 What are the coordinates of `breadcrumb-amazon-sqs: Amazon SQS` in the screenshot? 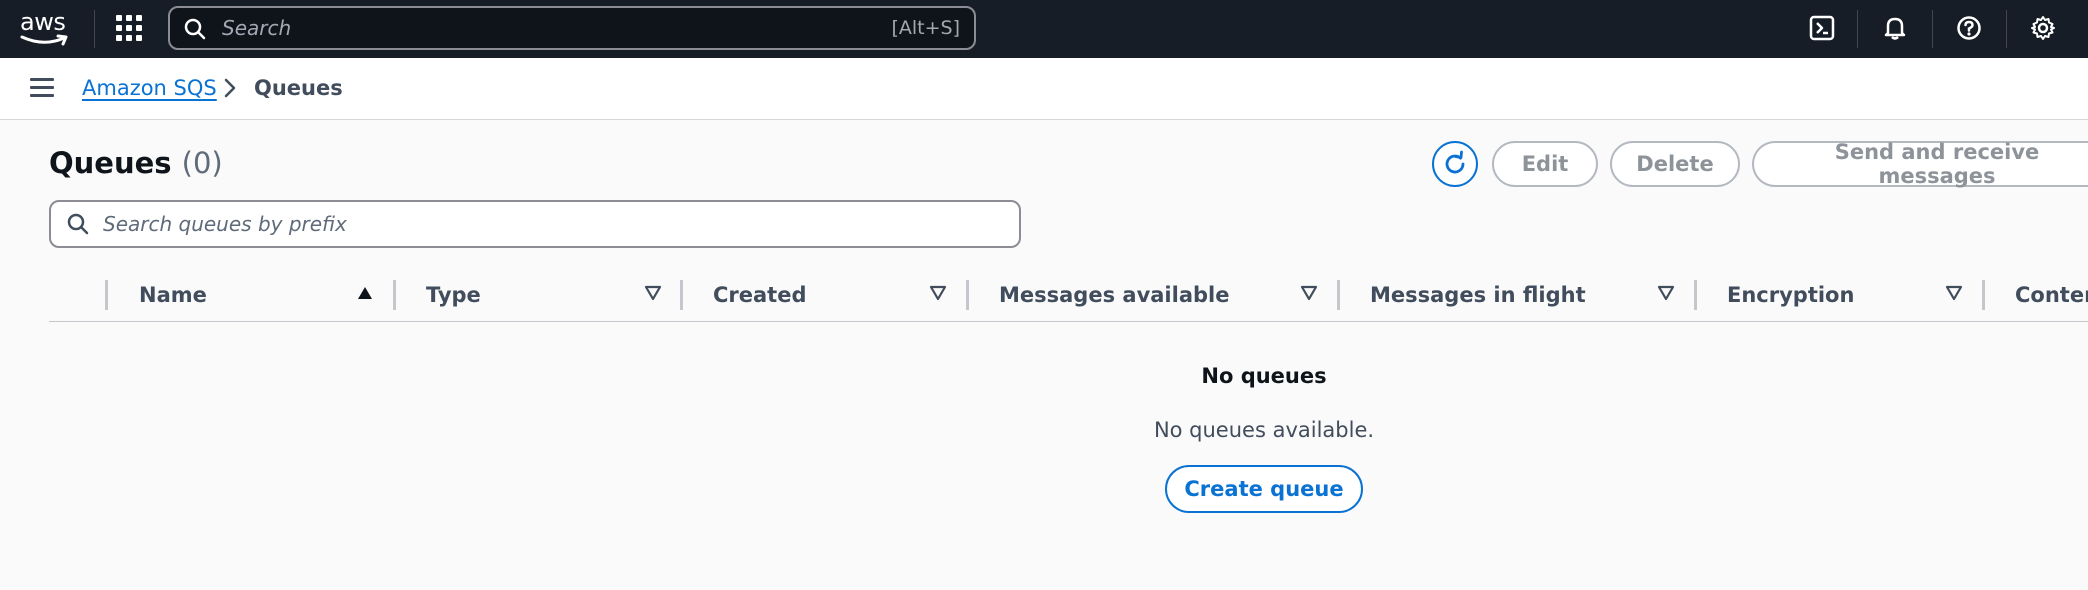 It's located at (149, 88).